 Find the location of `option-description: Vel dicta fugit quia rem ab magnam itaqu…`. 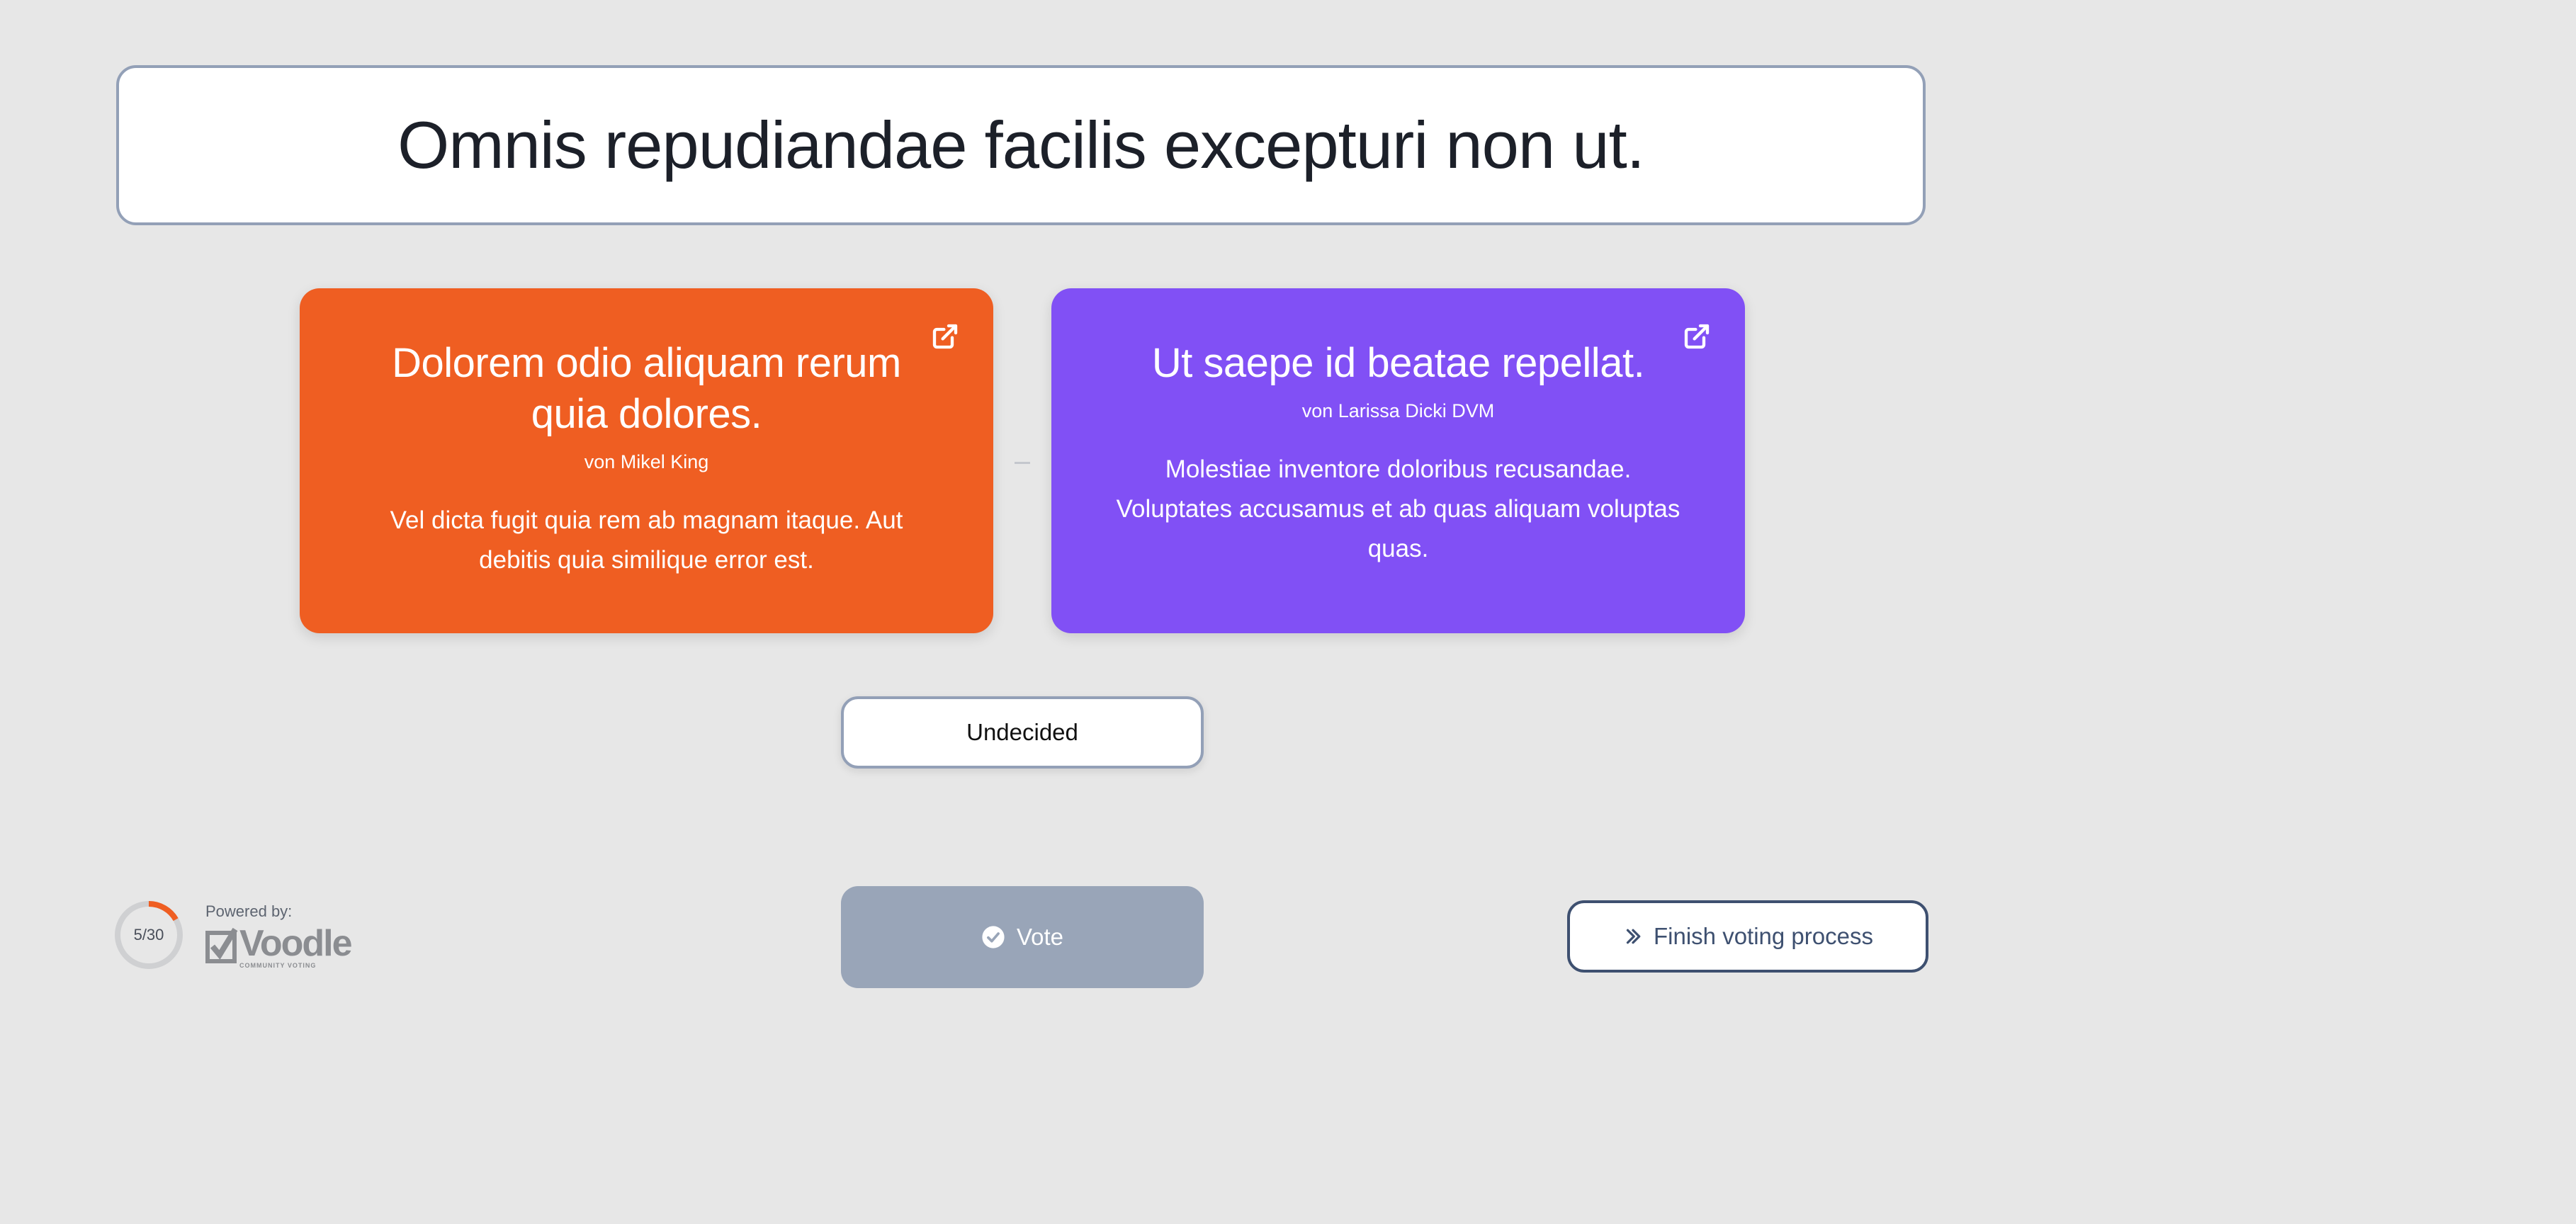

option-description: Vel dicta fugit quia rem ab magnam itaqu… is located at coordinates (646, 540).